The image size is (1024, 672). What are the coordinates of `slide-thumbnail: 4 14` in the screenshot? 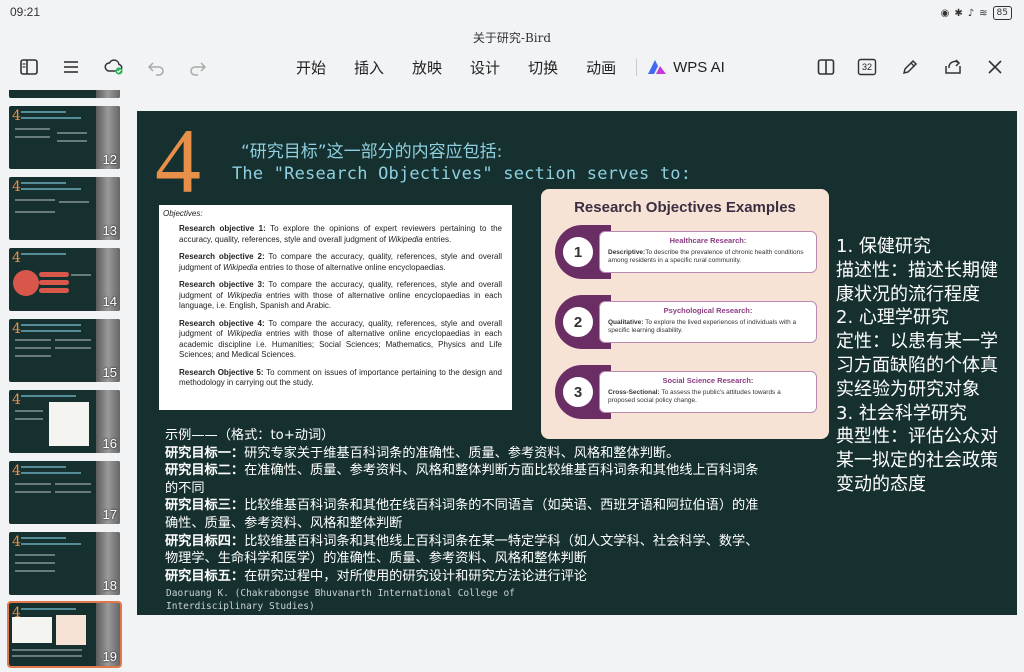 It's located at (64, 279).